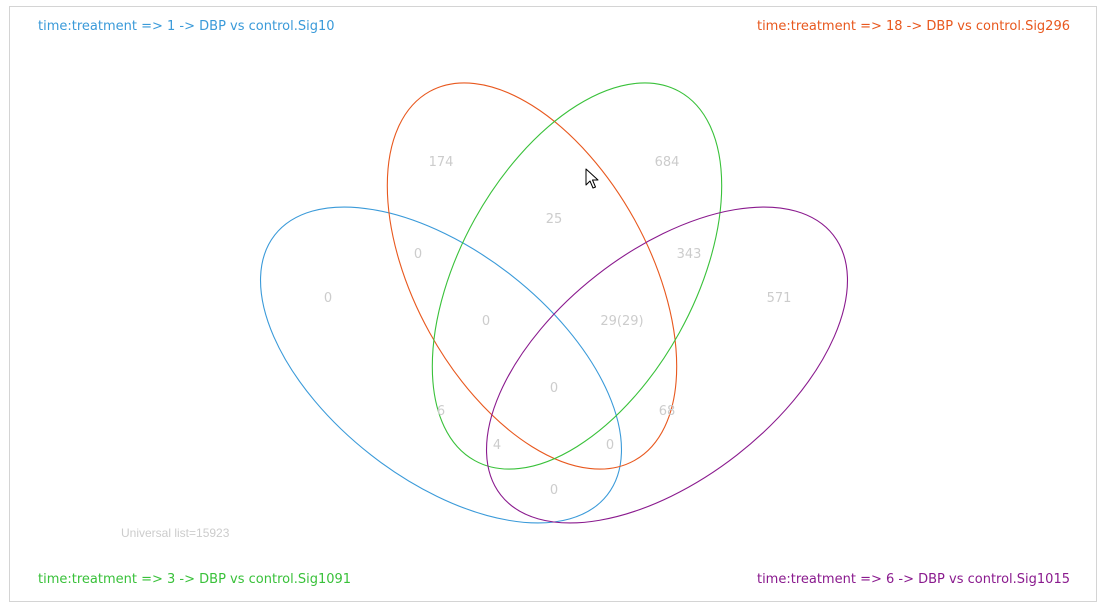 The width and height of the screenshot is (1107, 611). Describe the element at coordinates (418, 254) in the screenshot. I see `region-count-1-18: 0` at that location.